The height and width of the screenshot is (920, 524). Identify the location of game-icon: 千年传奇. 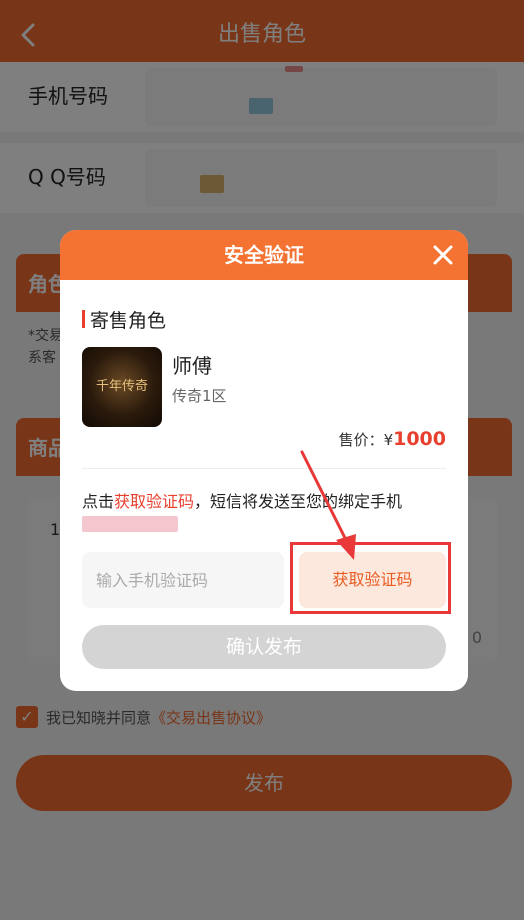
(122, 387).